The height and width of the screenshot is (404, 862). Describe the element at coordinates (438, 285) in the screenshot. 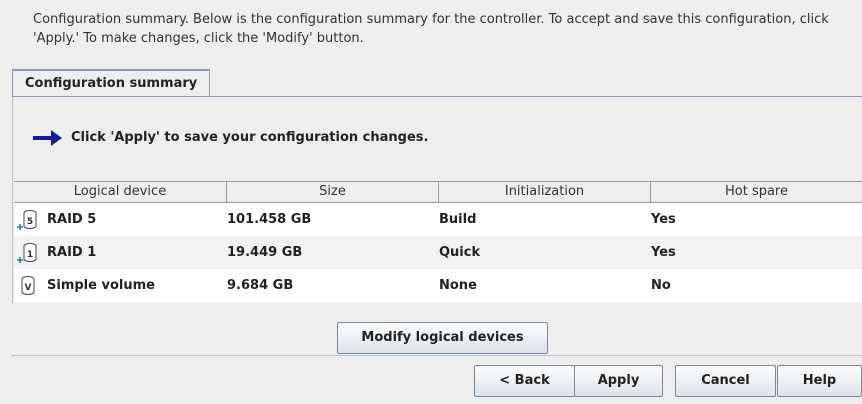

I see `table-row: V Simple volume 9.684 GB None No` at that location.